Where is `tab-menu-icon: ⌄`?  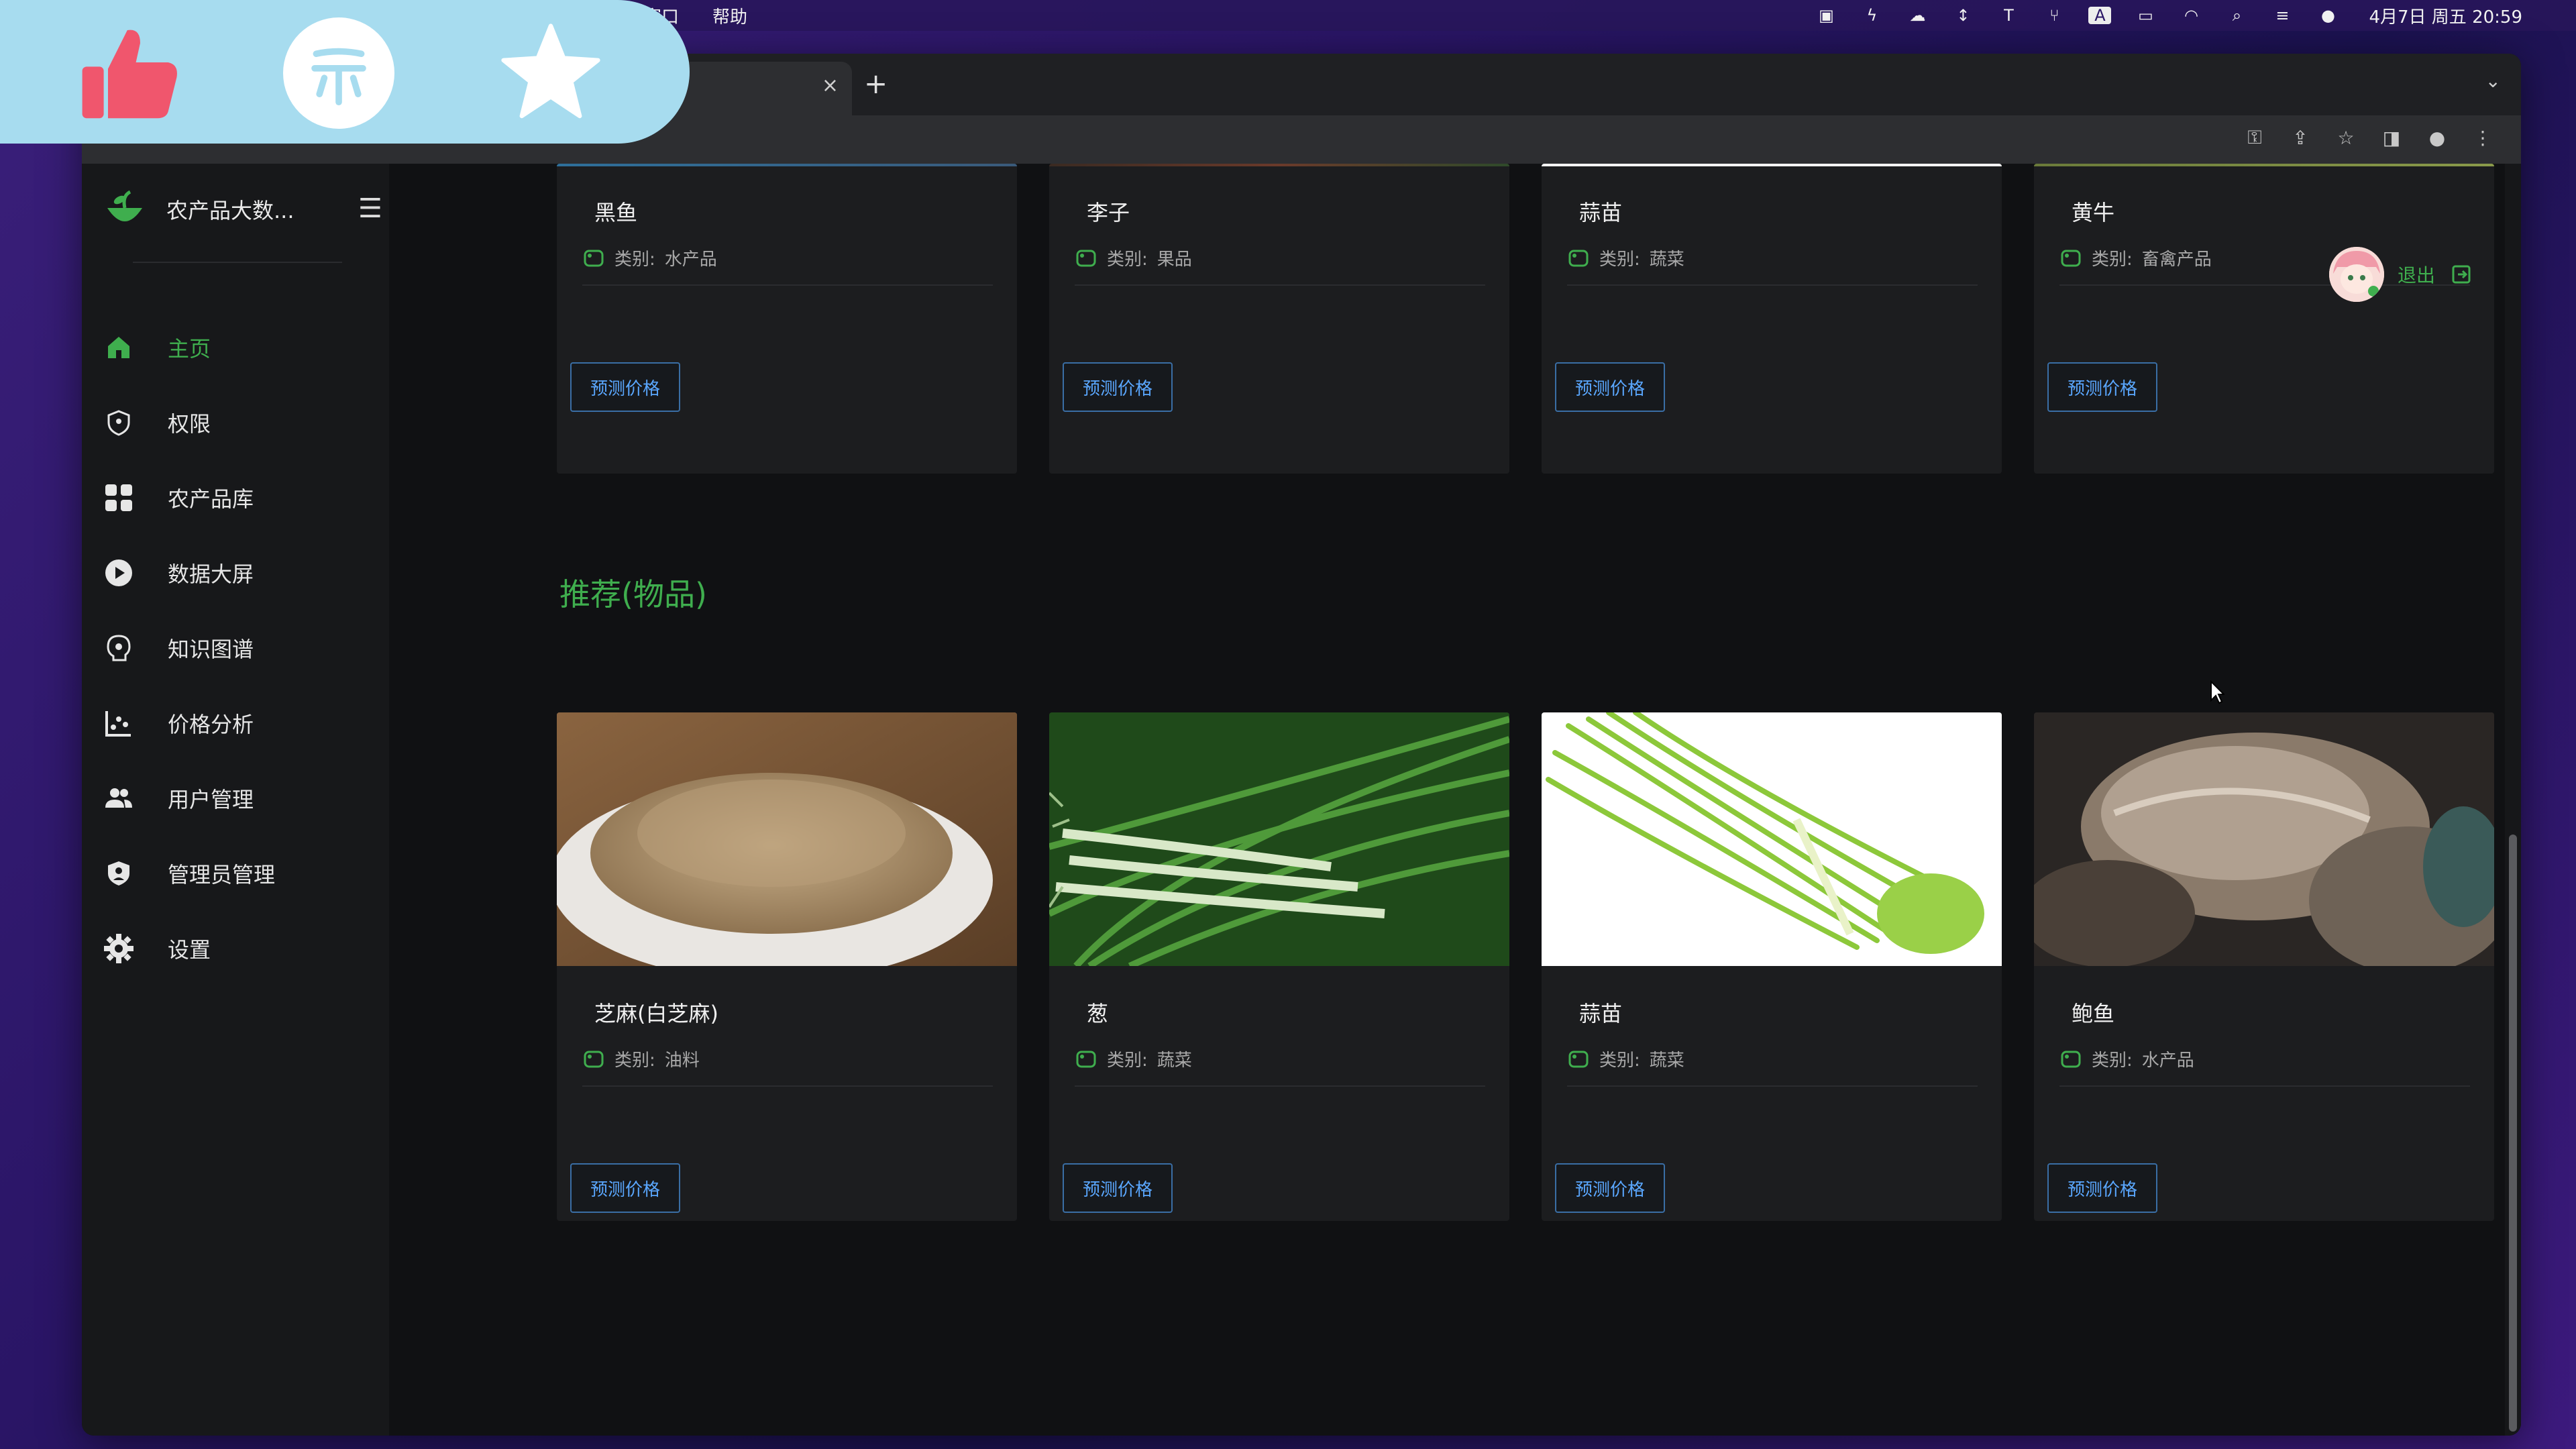 tab-menu-icon: ⌄ is located at coordinates (2493, 81).